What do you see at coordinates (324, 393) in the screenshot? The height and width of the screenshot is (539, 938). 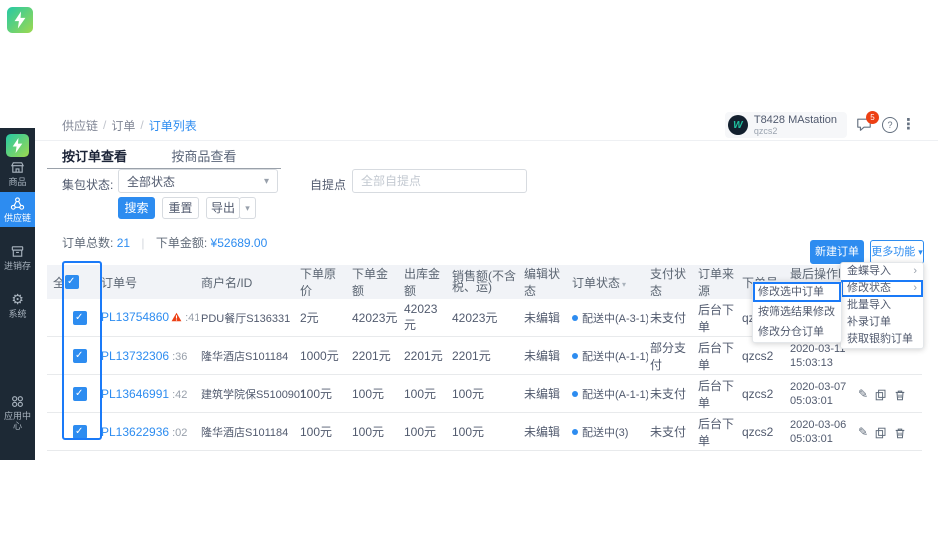 I see `orig-price-cell: 100元` at bounding box center [324, 393].